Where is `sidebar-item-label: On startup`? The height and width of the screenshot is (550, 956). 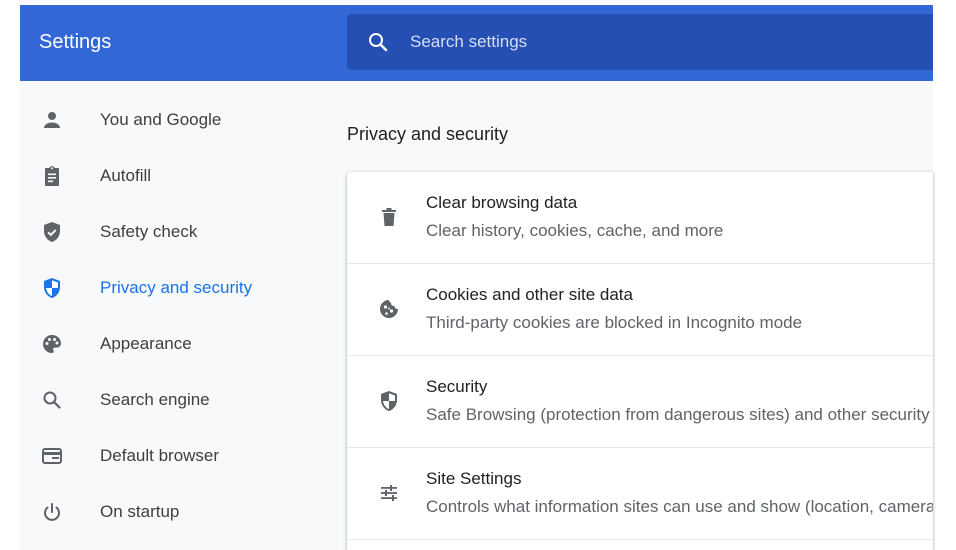
sidebar-item-label: On startup is located at coordinates (140, 511).